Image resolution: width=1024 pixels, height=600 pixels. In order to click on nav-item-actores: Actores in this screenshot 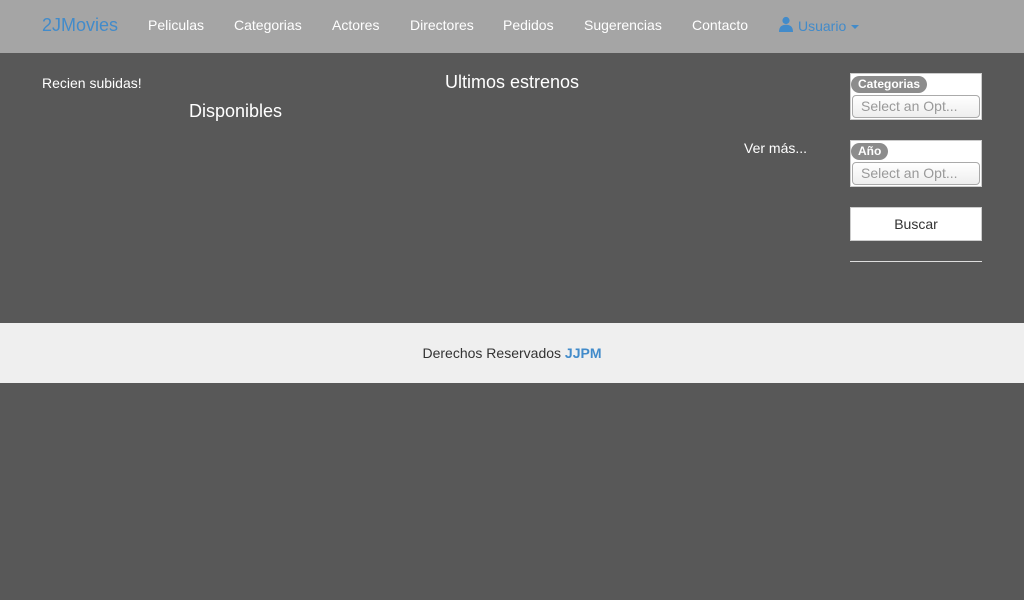, I will do `click(355, 25)`.